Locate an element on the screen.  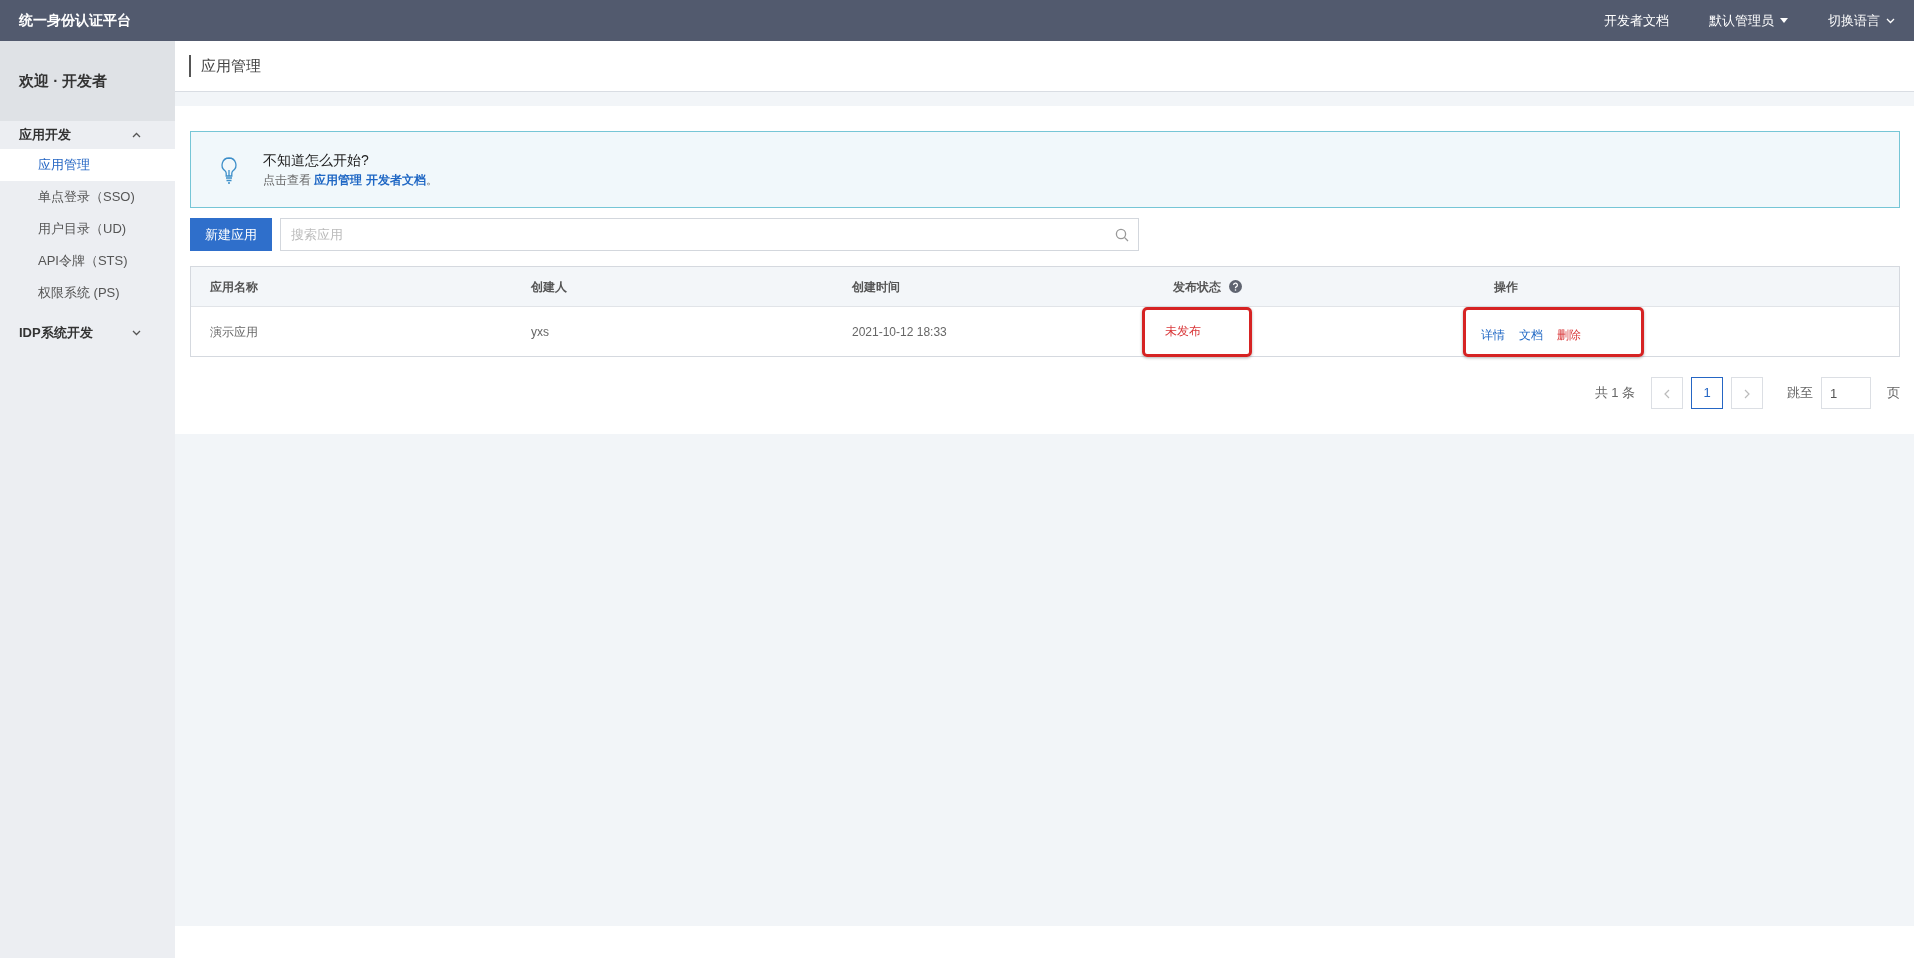
sidebar-item: 应用管理 is located at coordinates (87, 165).